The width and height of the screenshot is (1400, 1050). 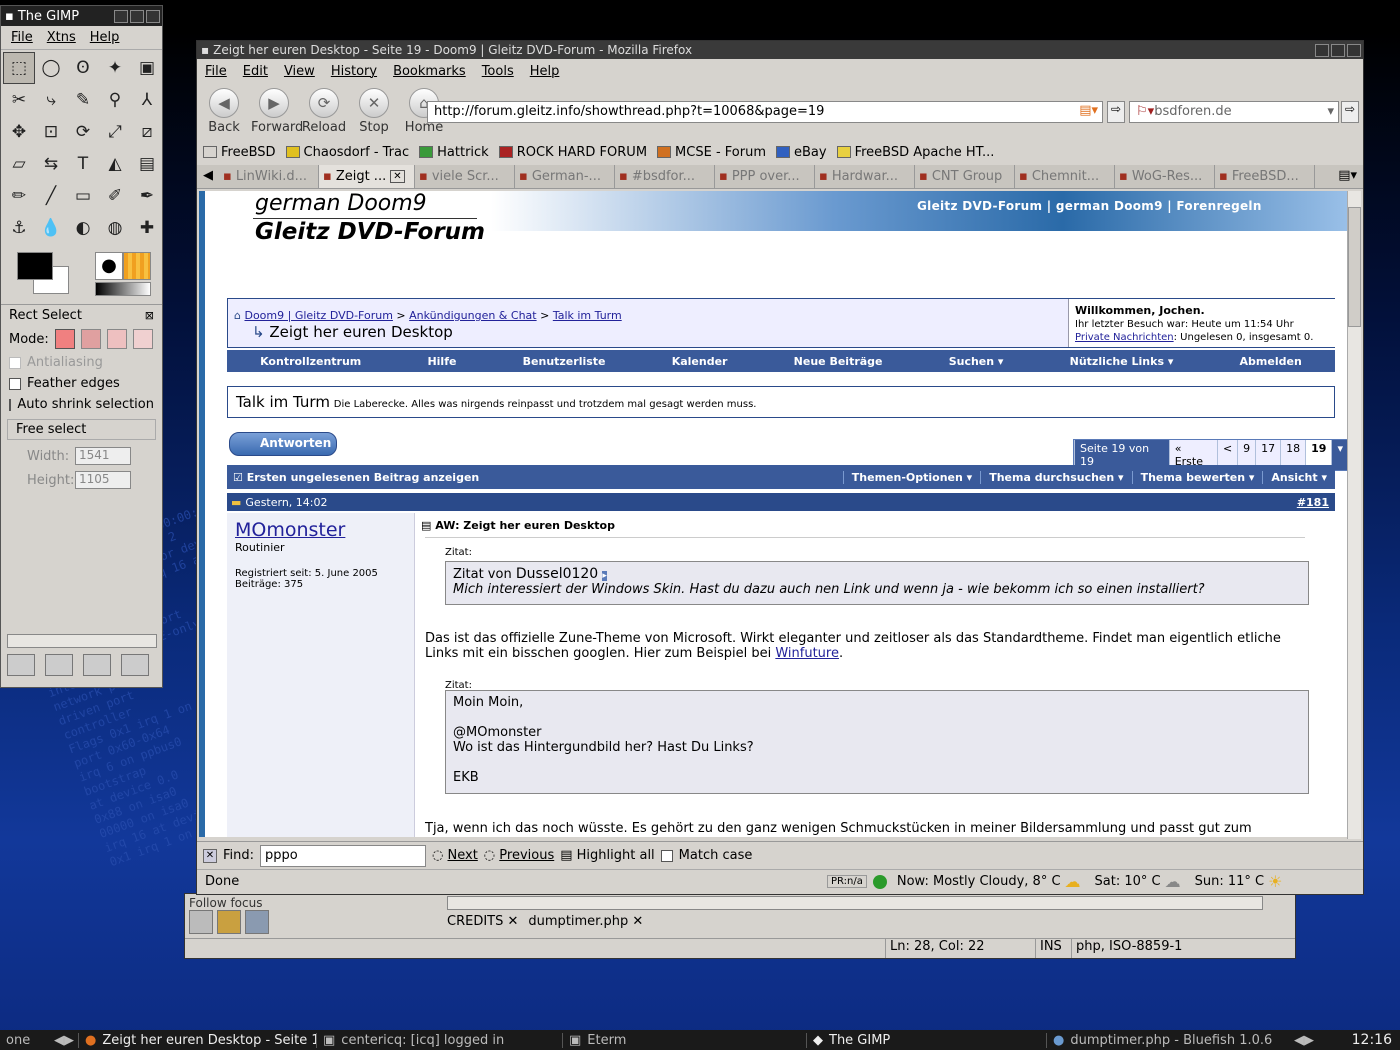 What do you see at coordinates (121, 16) in the screenshot?
I see `minimize-icon` at bounding box center [121, 16].